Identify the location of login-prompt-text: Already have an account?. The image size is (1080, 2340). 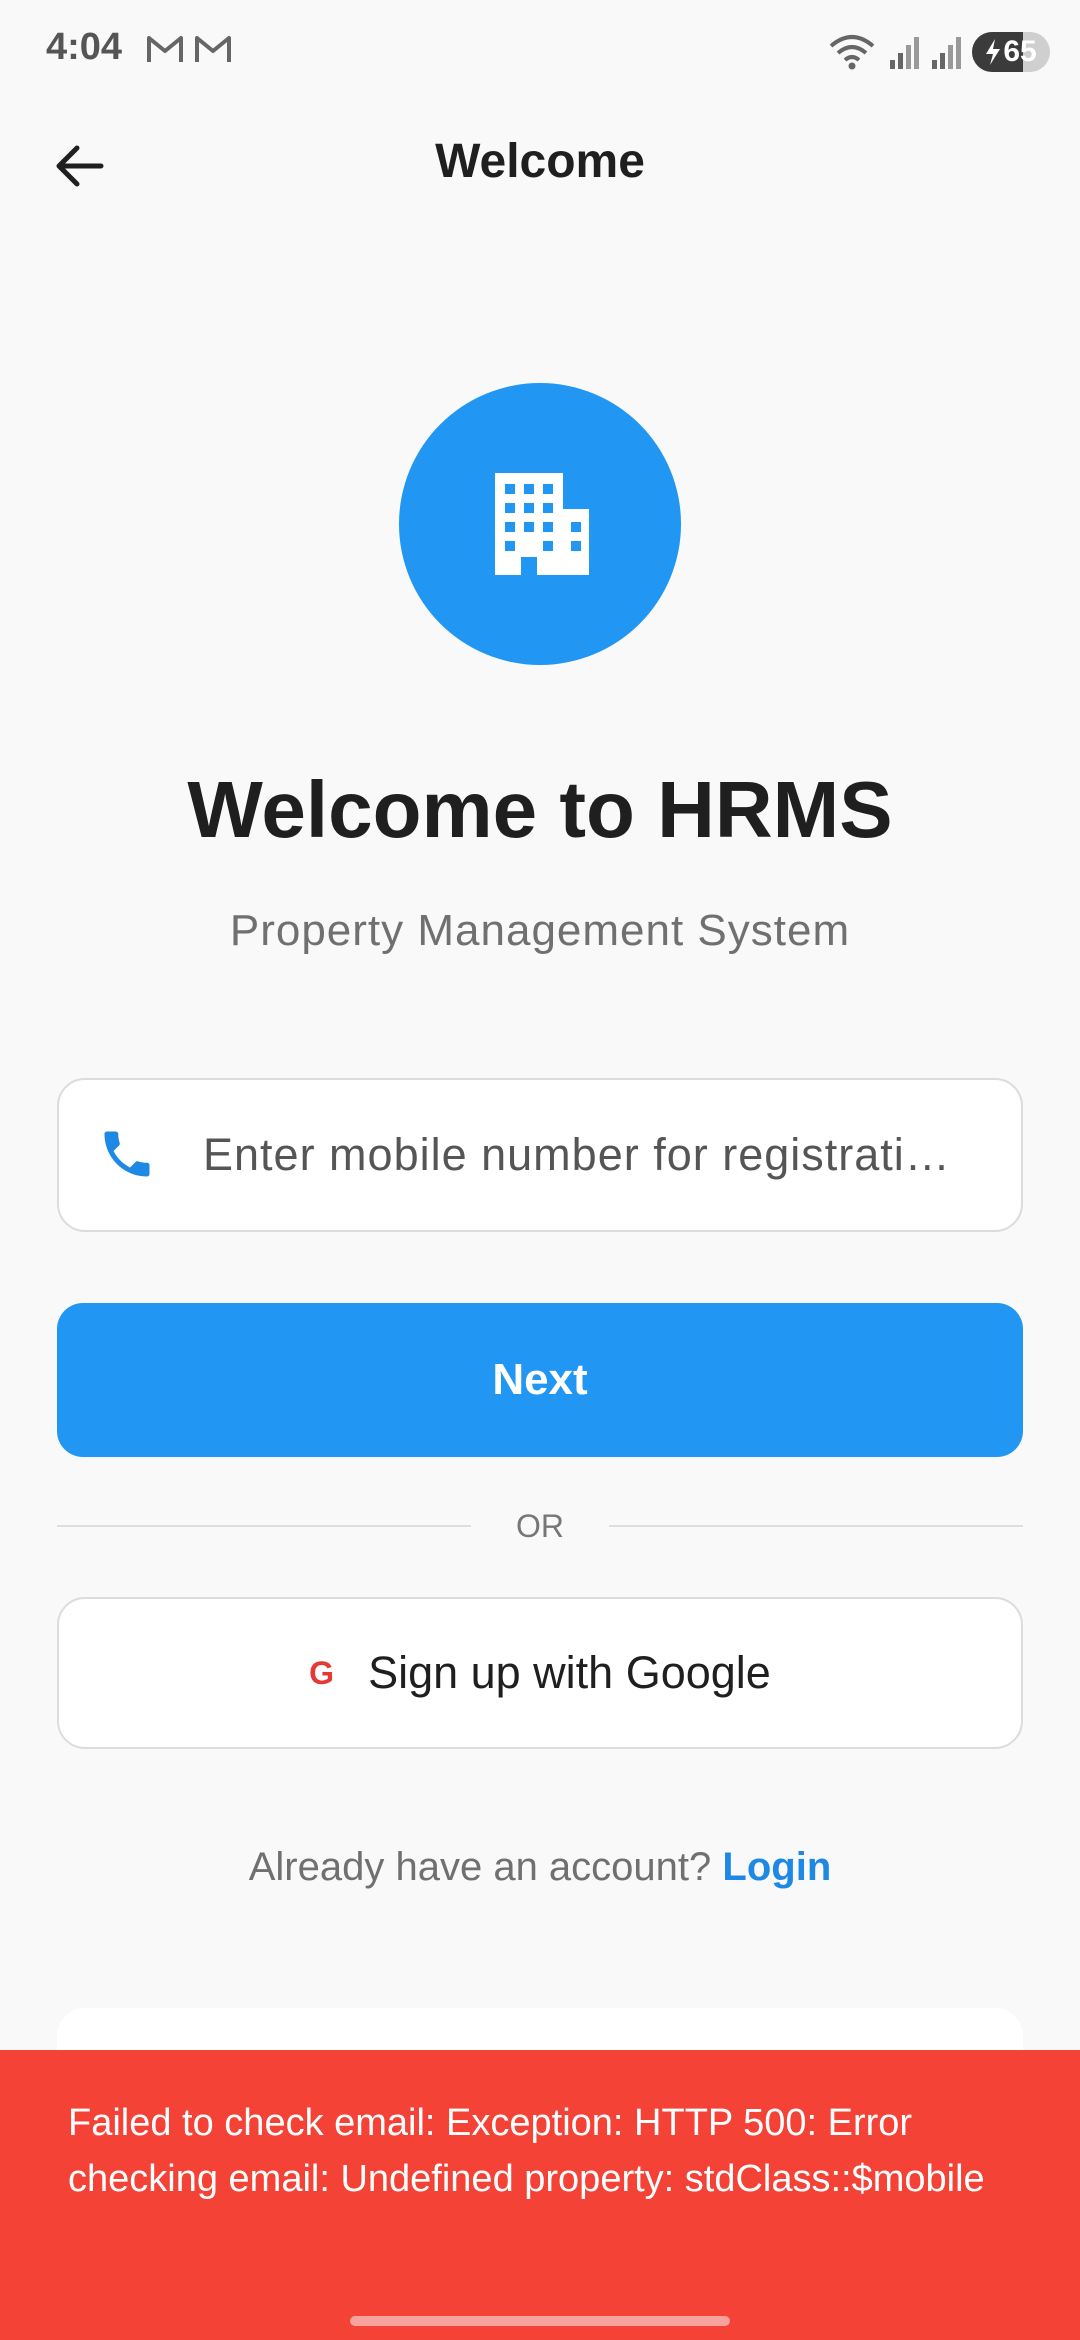
(480, 1867).